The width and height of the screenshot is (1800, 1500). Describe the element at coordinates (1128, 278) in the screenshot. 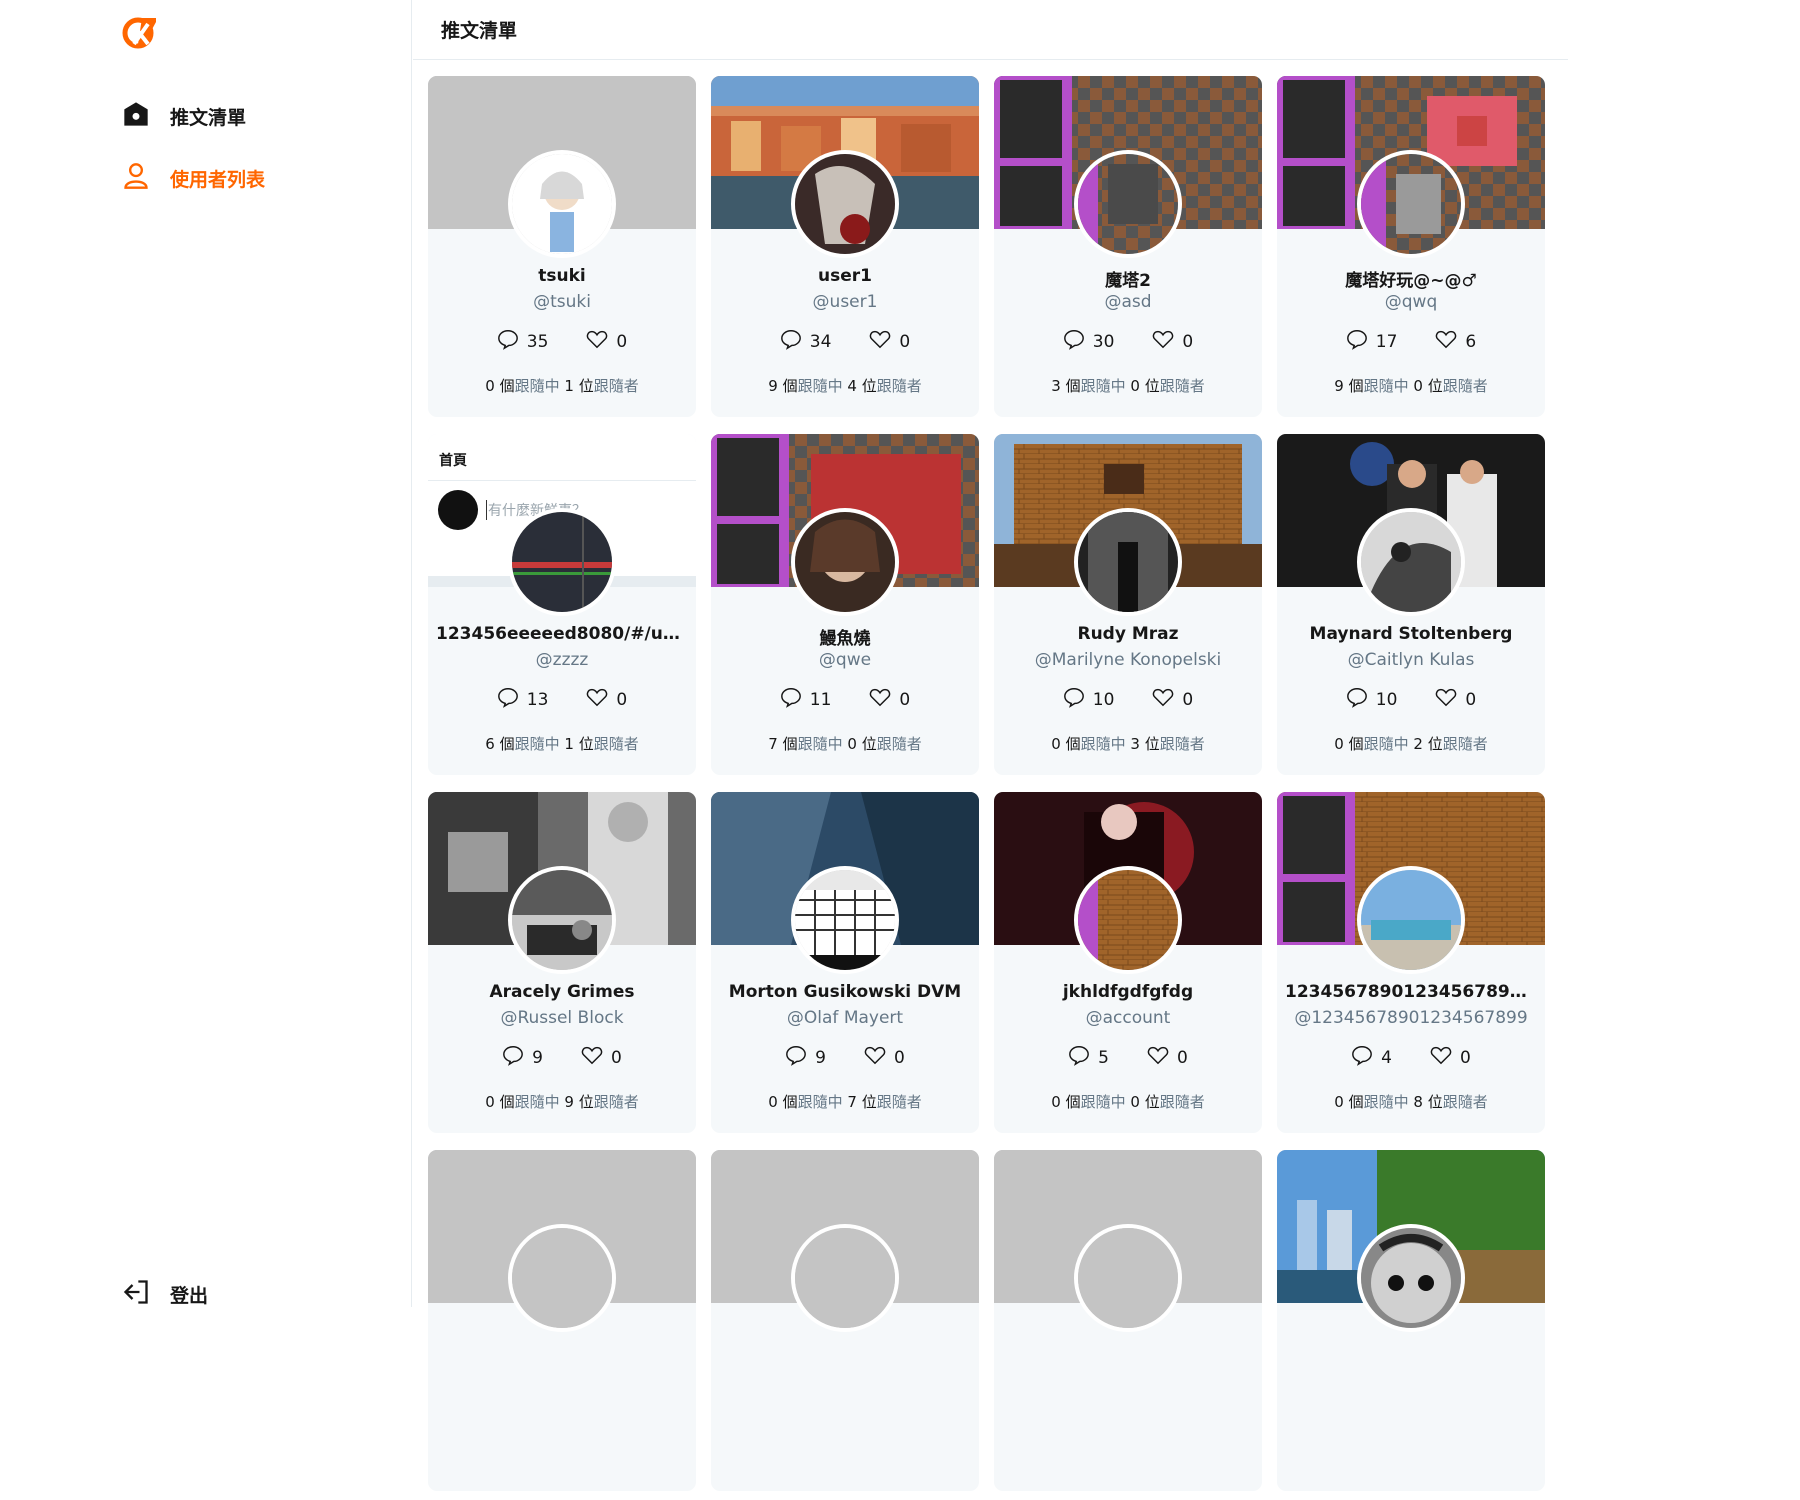

I see `user-name: 魔塔2` at that location.